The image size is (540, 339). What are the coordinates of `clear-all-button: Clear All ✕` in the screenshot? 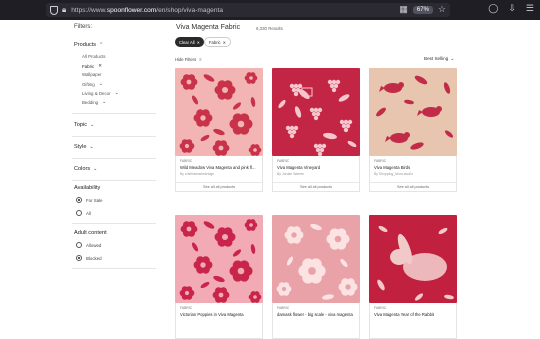 It's located at (190, 42).